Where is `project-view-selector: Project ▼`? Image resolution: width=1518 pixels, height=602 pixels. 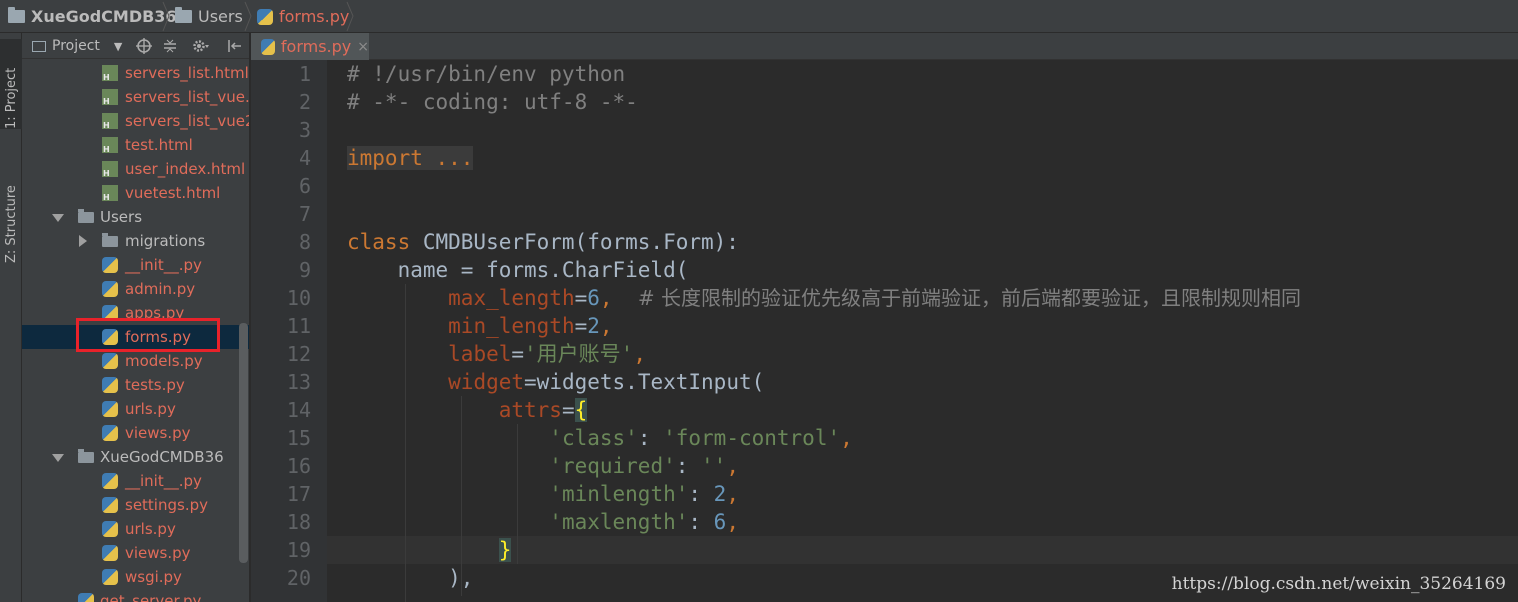 project-view-selector: Project ▼ is located at coordinates (77, 46).